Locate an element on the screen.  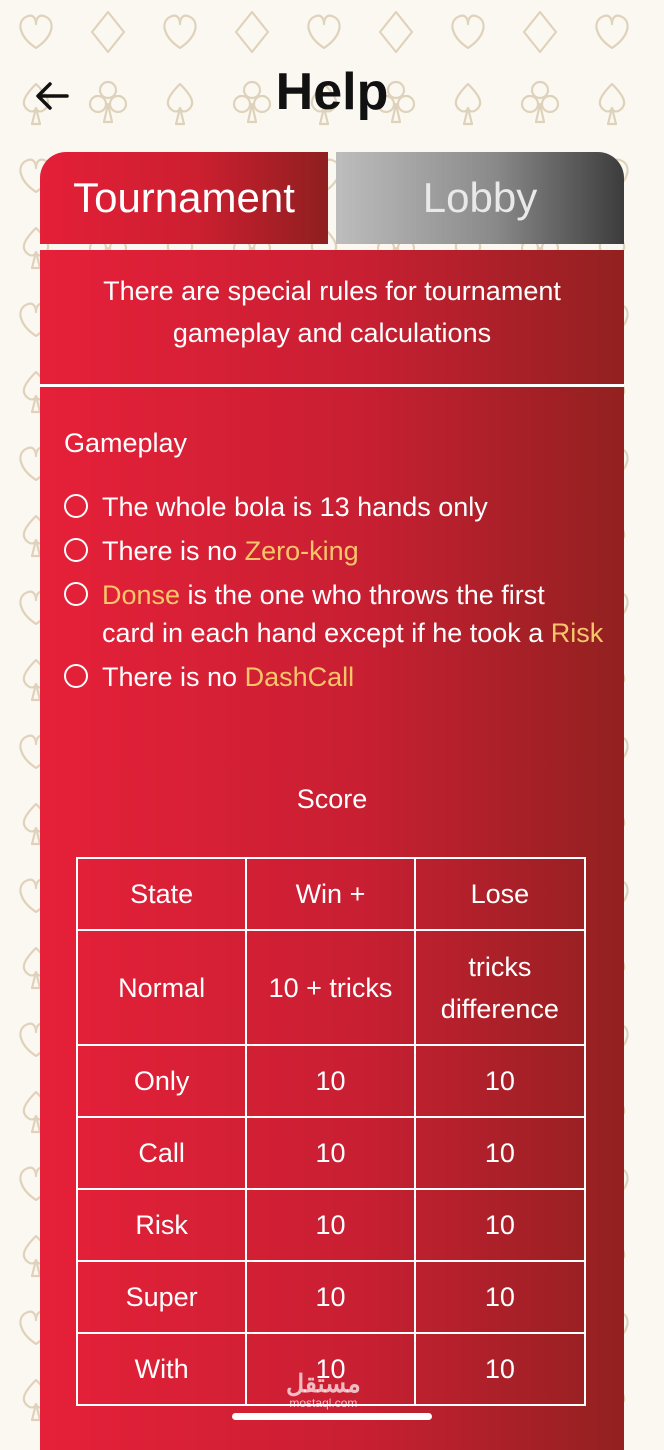
table-cell: 10 + tricks is located at coordinates (330, 987).